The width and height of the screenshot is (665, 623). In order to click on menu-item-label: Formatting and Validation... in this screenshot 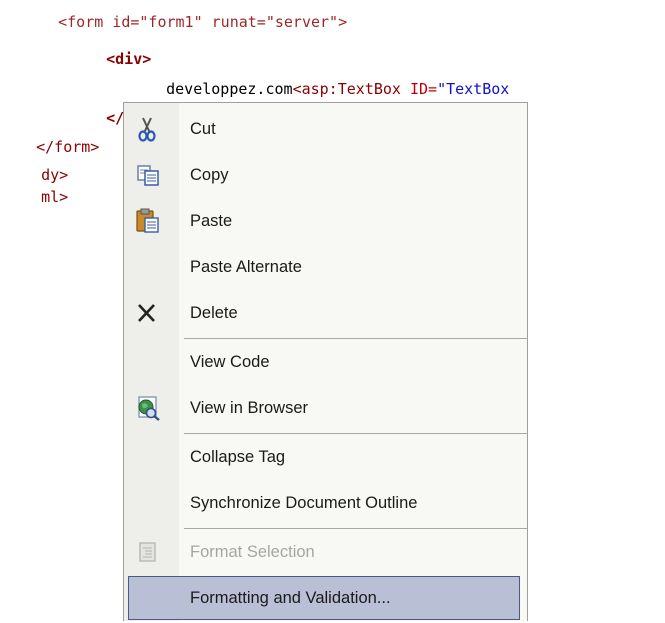, I will do `click(290, 598)`.